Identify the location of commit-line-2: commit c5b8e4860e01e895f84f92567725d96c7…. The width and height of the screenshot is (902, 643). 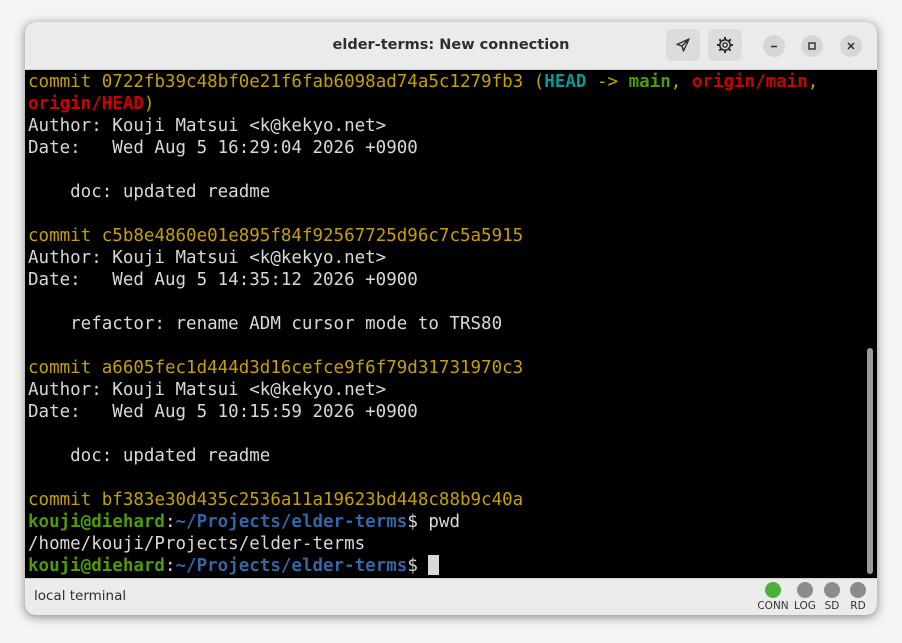
(275, 236).